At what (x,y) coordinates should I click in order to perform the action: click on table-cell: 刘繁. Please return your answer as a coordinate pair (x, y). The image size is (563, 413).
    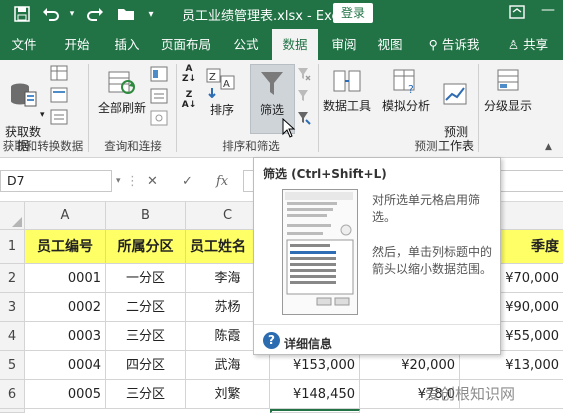
    Looking at the image, I should click on (228, 394).